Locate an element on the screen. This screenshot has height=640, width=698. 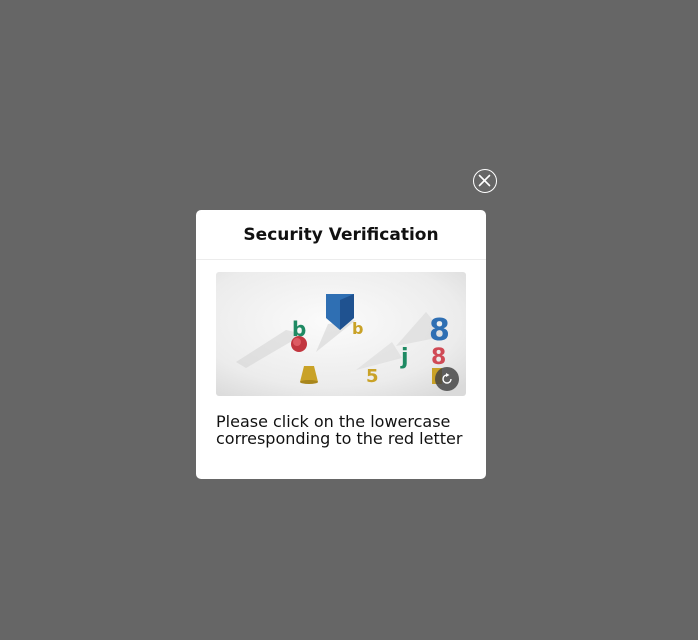
captcha-image: b b j 8 8 5 is located at coordinates (341, 334).